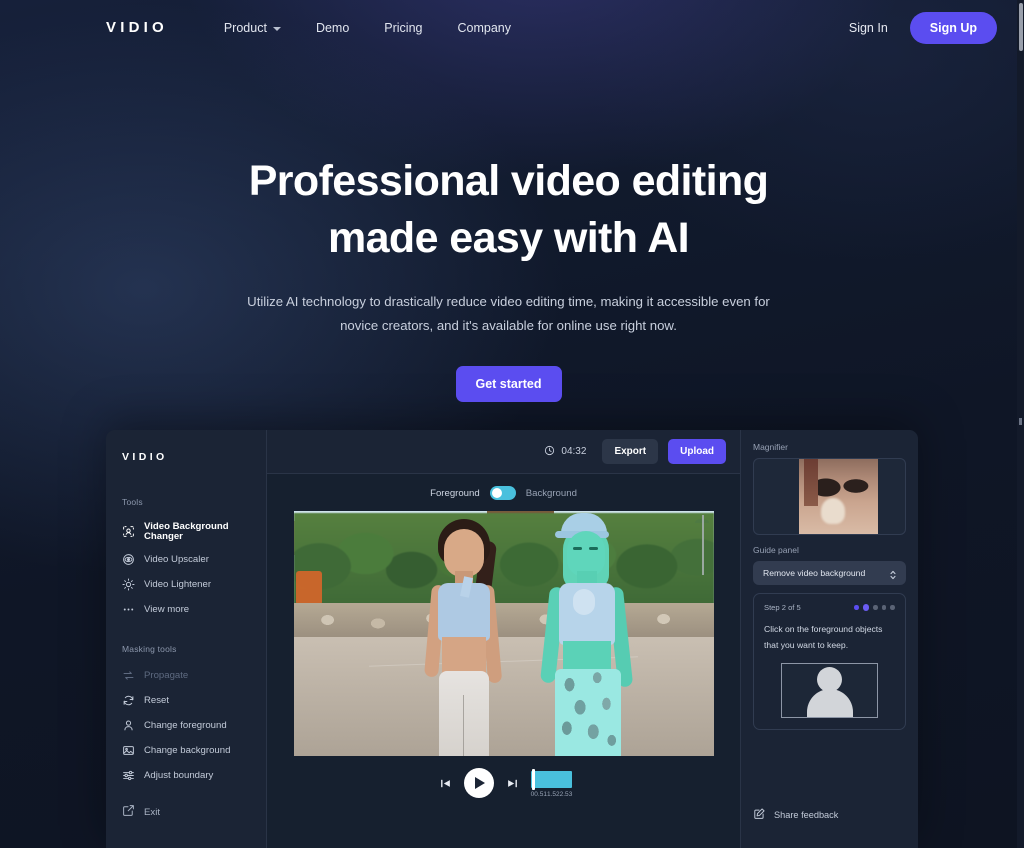 This screenshot has height=848, width=1024. Describe the element at coordinates (149, 649) in the screenshot. I see `masking-section-label: Masking tools` at that location.